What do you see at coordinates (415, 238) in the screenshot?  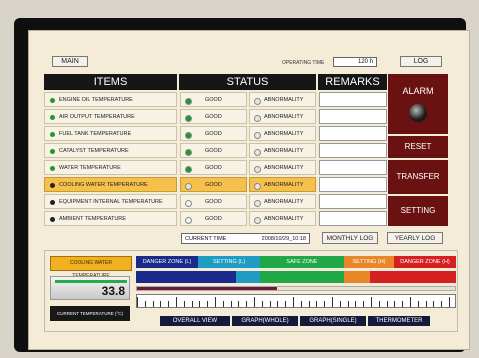 I see `yearly-log-button: YEARLY LOG` at bounding box center [415, 238].